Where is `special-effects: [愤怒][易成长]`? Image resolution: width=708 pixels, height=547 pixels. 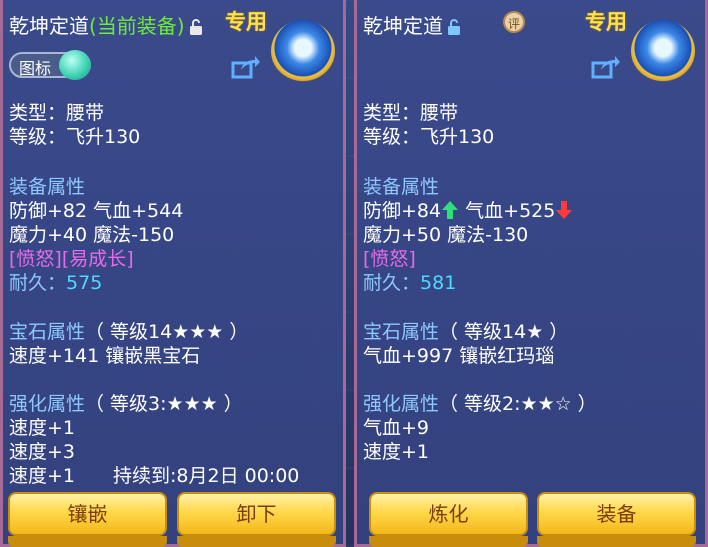
special-effects: [愤怒][易成长] is located at coordinates (71, 259).